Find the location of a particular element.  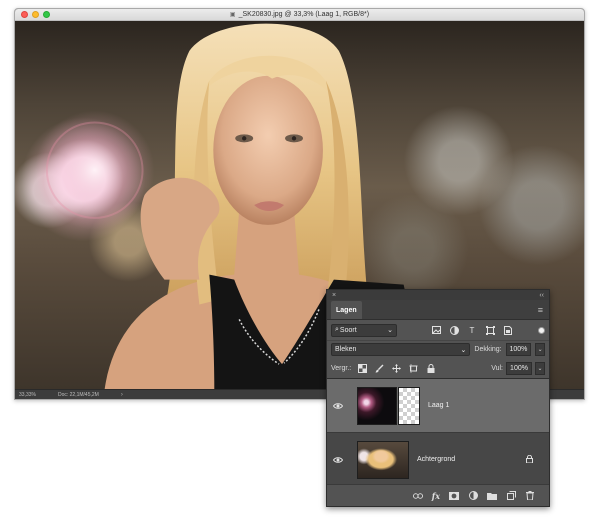

panel-topbar: × ‹‹ is located at coordinates (438, 295).